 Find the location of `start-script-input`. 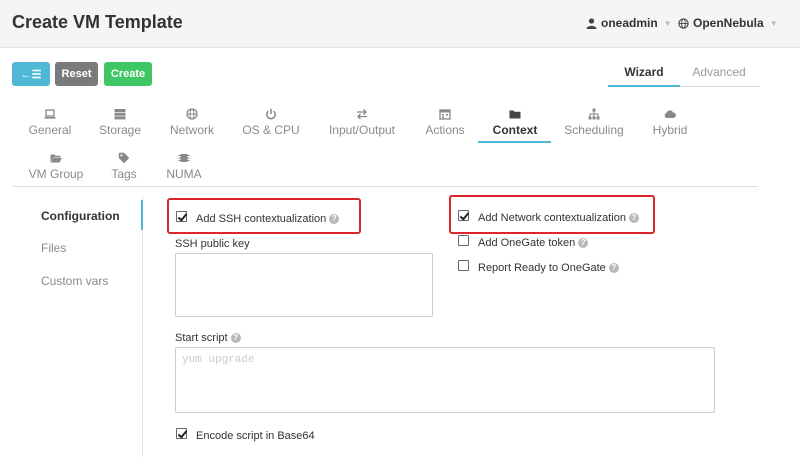

start-script-input is located at coordinates (445, 380).